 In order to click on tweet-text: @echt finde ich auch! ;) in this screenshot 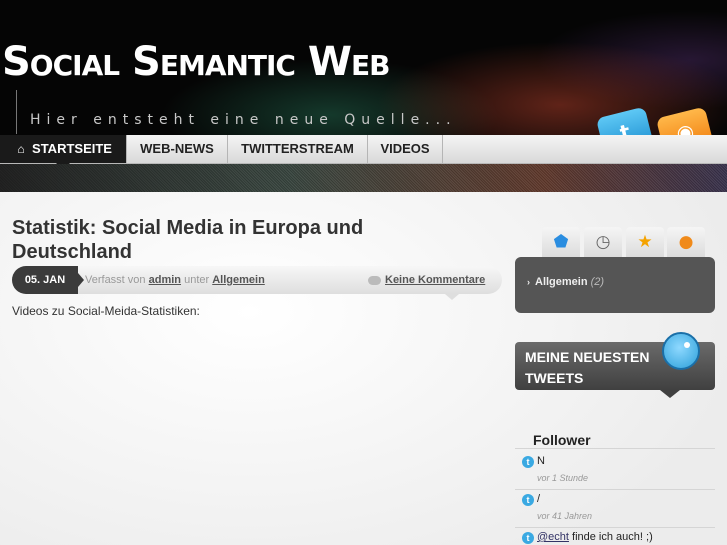, I will do `click(595, 537)`.